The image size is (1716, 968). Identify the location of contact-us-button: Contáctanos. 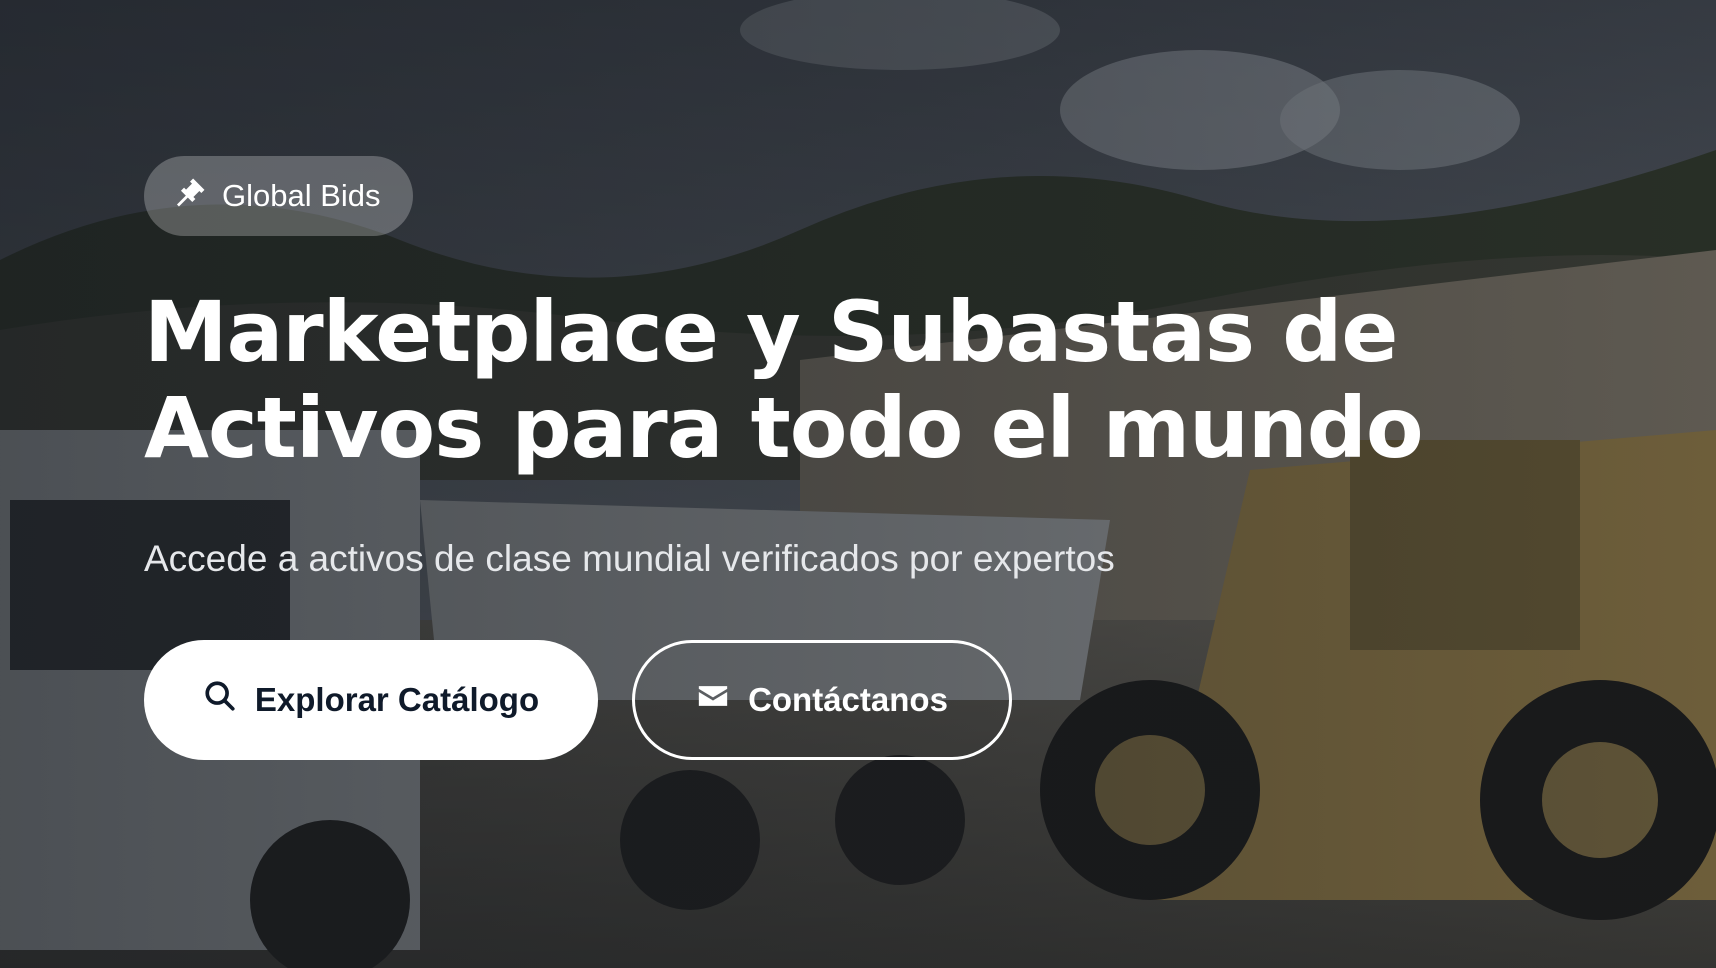
(822, 700).